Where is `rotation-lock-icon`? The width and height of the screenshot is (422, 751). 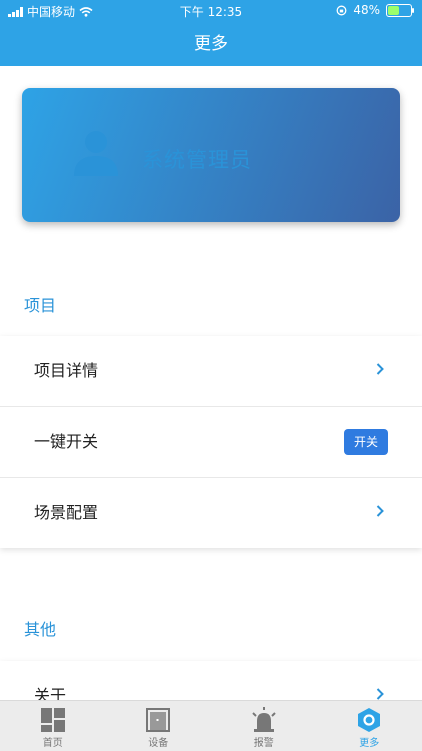
rotation-lock-icon is located at coordinates (341, 10).